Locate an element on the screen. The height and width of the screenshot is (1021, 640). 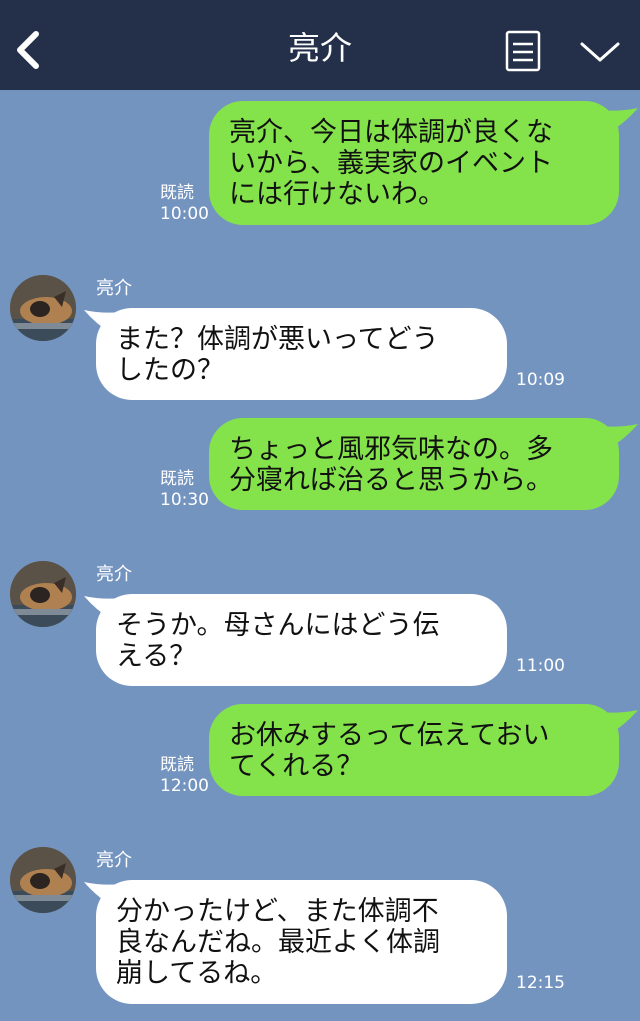
received-message-bubble: そうか。母さんにはどう伝 える？ is located at coordinates (301, 640).